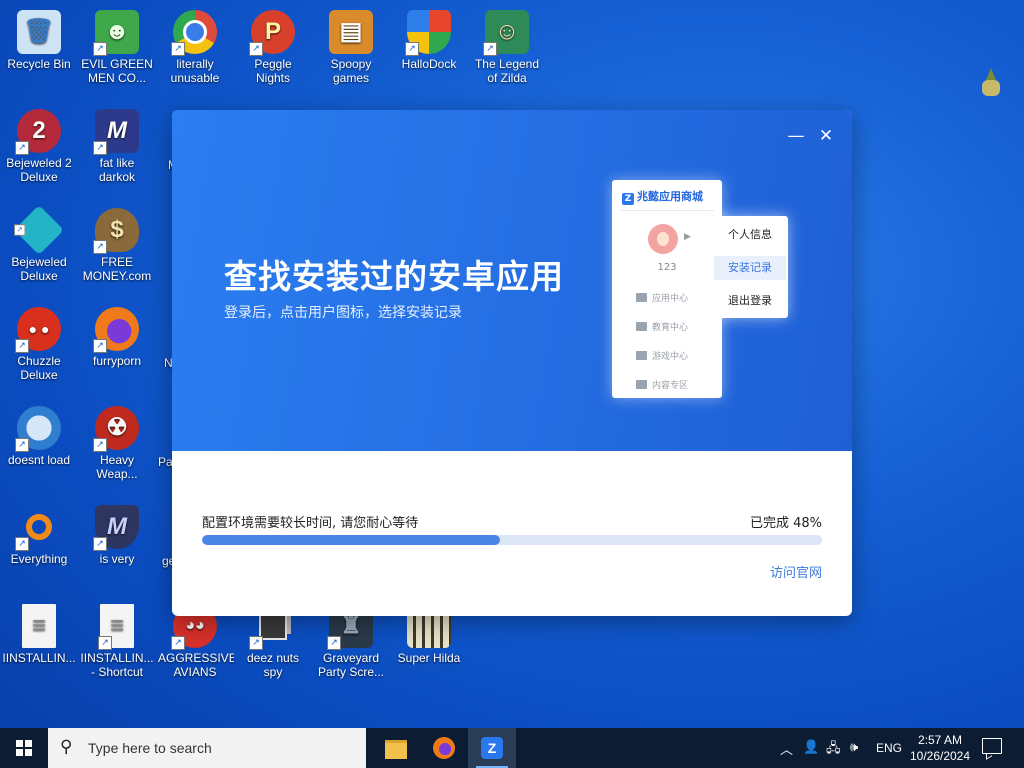 The image size is (1024, 768). I want to click on progress-fill, so click(351, 540).